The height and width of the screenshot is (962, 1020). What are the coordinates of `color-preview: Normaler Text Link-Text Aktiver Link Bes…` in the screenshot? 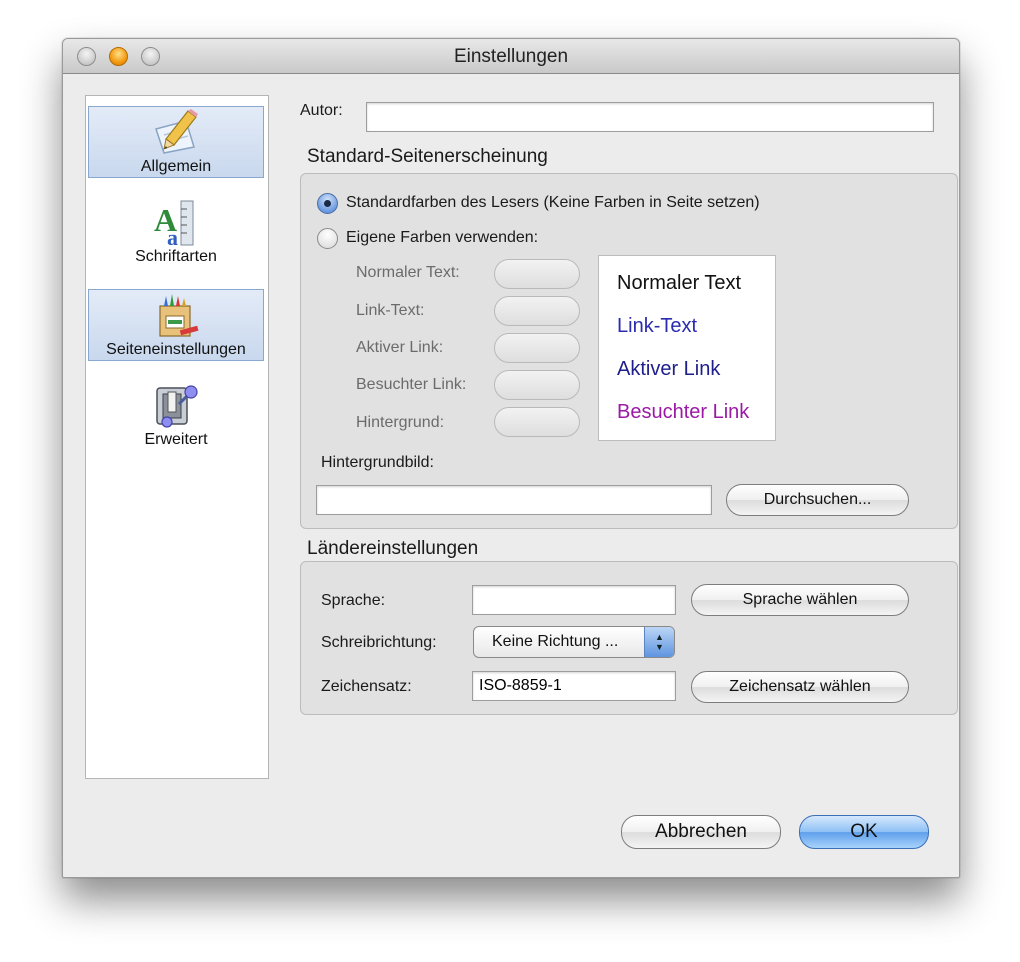 It's located at (687, 348).